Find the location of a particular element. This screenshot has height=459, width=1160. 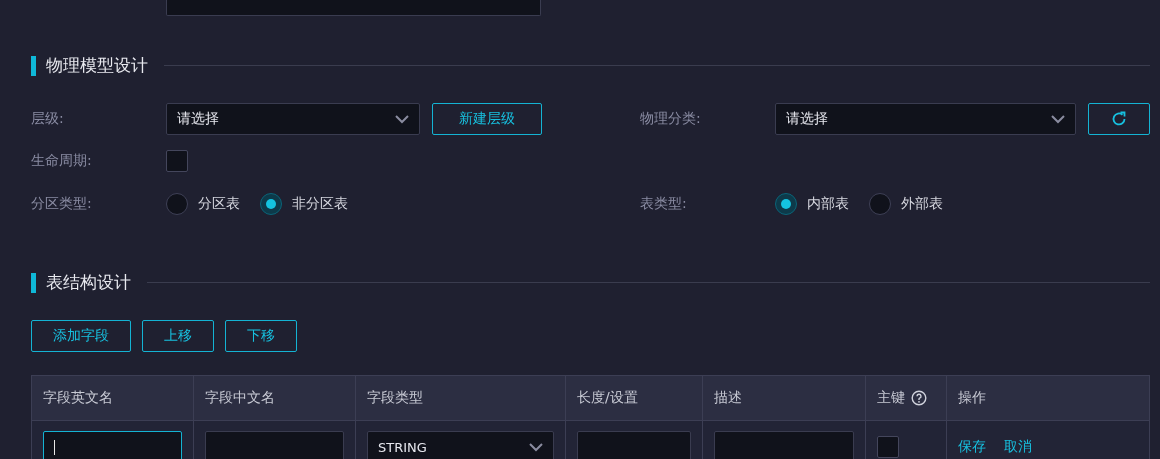

action-link: 保存 is located at coordinates (972, 447).